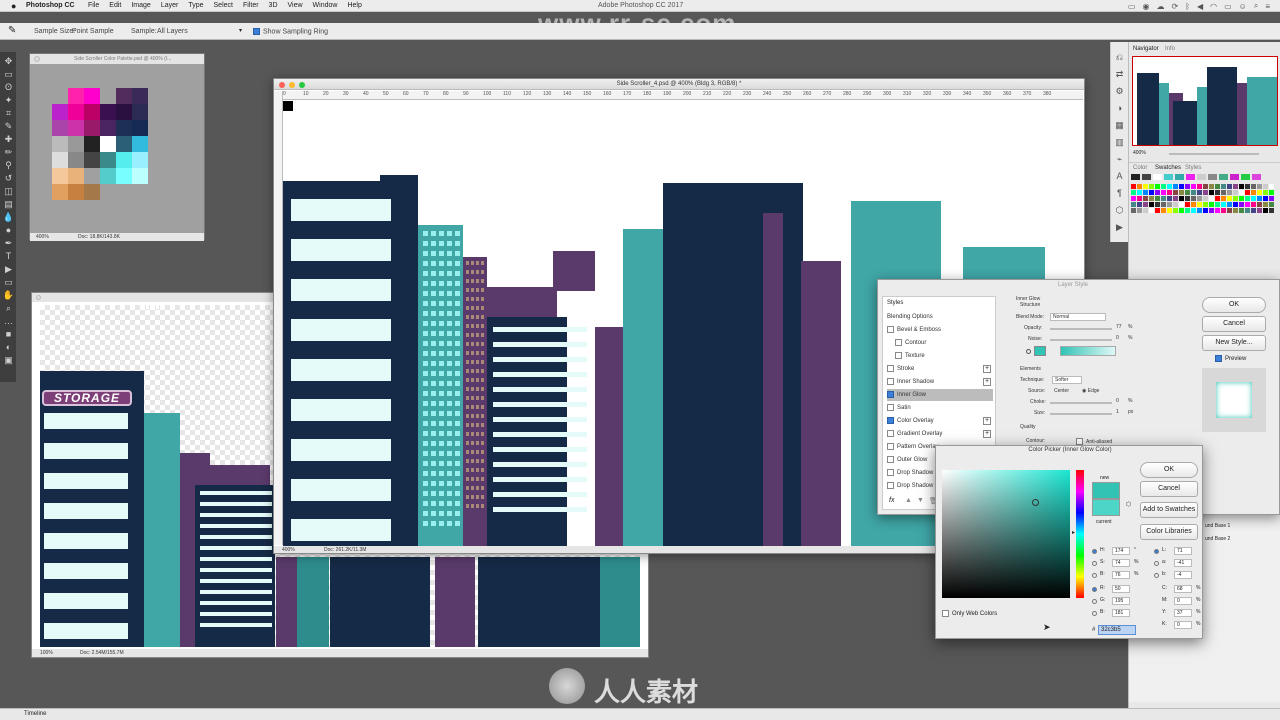 This screenshot has height=720, width=1280. What do you see at coordinates (1081, 340) in the screenshot?
I see `noise-slider` at bounding box center [1081, 340].